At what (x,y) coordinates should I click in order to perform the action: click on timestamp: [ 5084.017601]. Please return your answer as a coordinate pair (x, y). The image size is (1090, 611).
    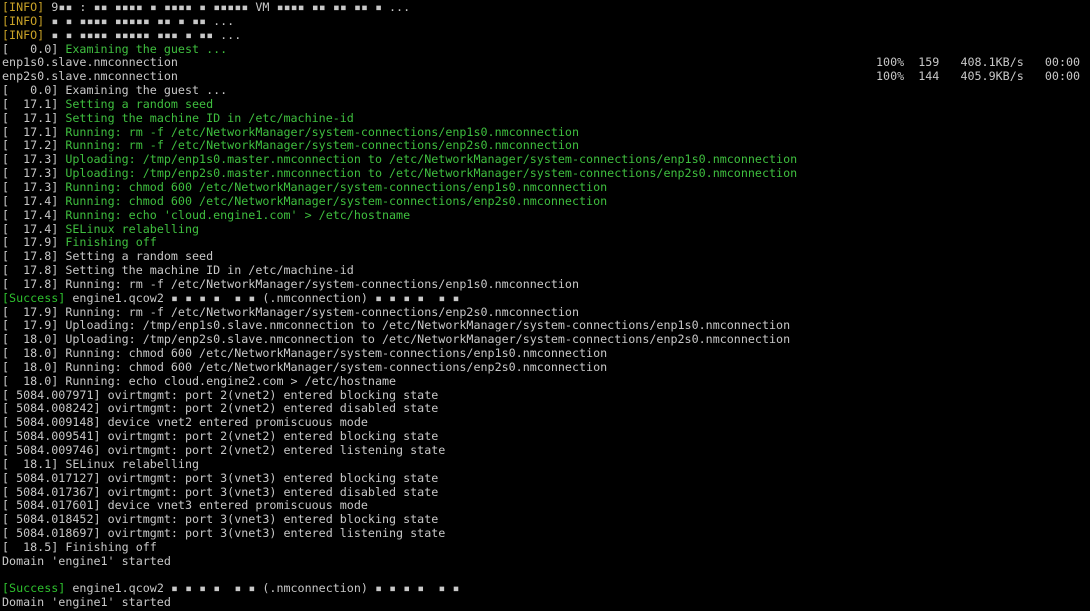
    Looking at the image, I should click on (55, 505).